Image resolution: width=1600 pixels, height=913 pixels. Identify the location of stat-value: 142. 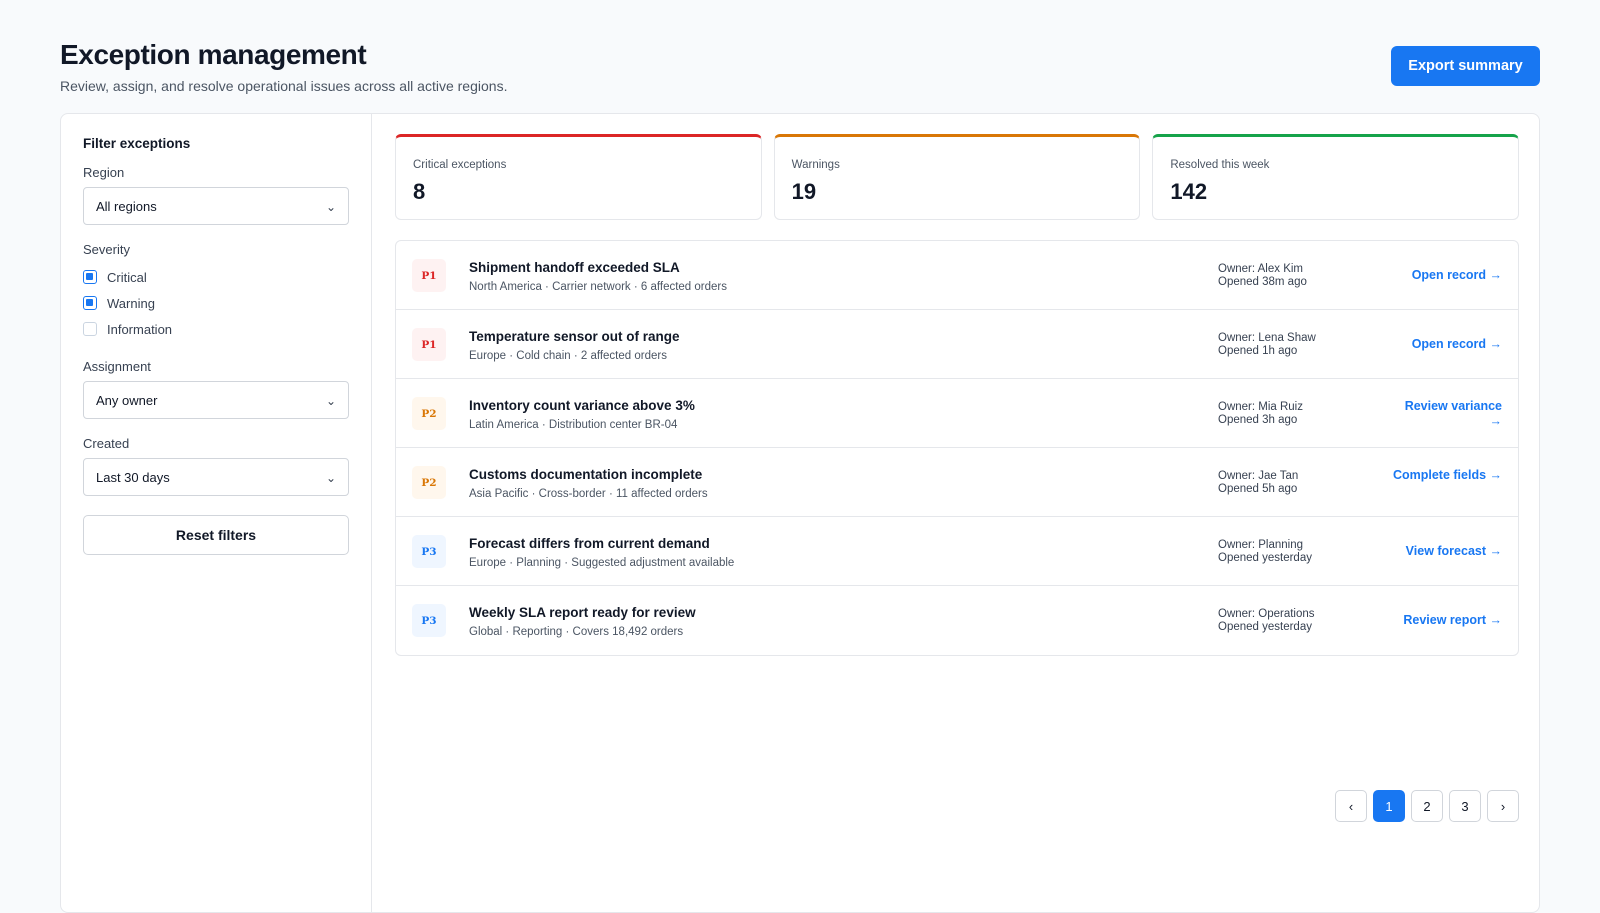
(1189, 191).